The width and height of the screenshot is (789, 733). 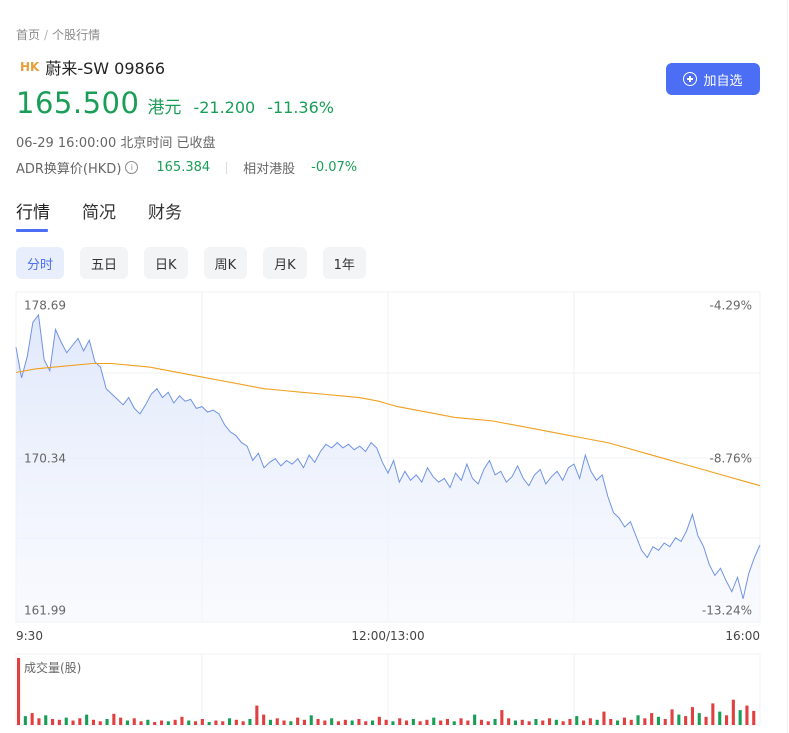 What do you see at coordinates (165, 214) in the screenshot?
I see `tab-financials: 财务` at bounding box center [165, 214].